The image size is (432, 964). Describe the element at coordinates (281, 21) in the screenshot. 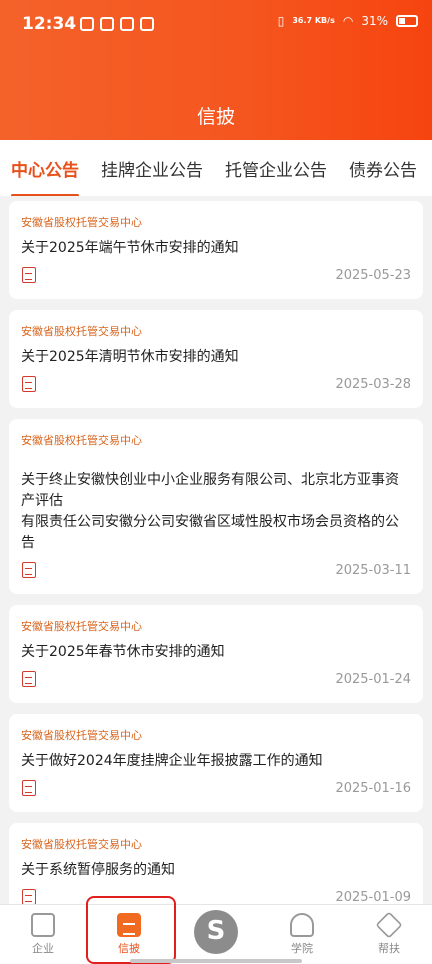

I see `vibrate-icon: ▯` at that location.